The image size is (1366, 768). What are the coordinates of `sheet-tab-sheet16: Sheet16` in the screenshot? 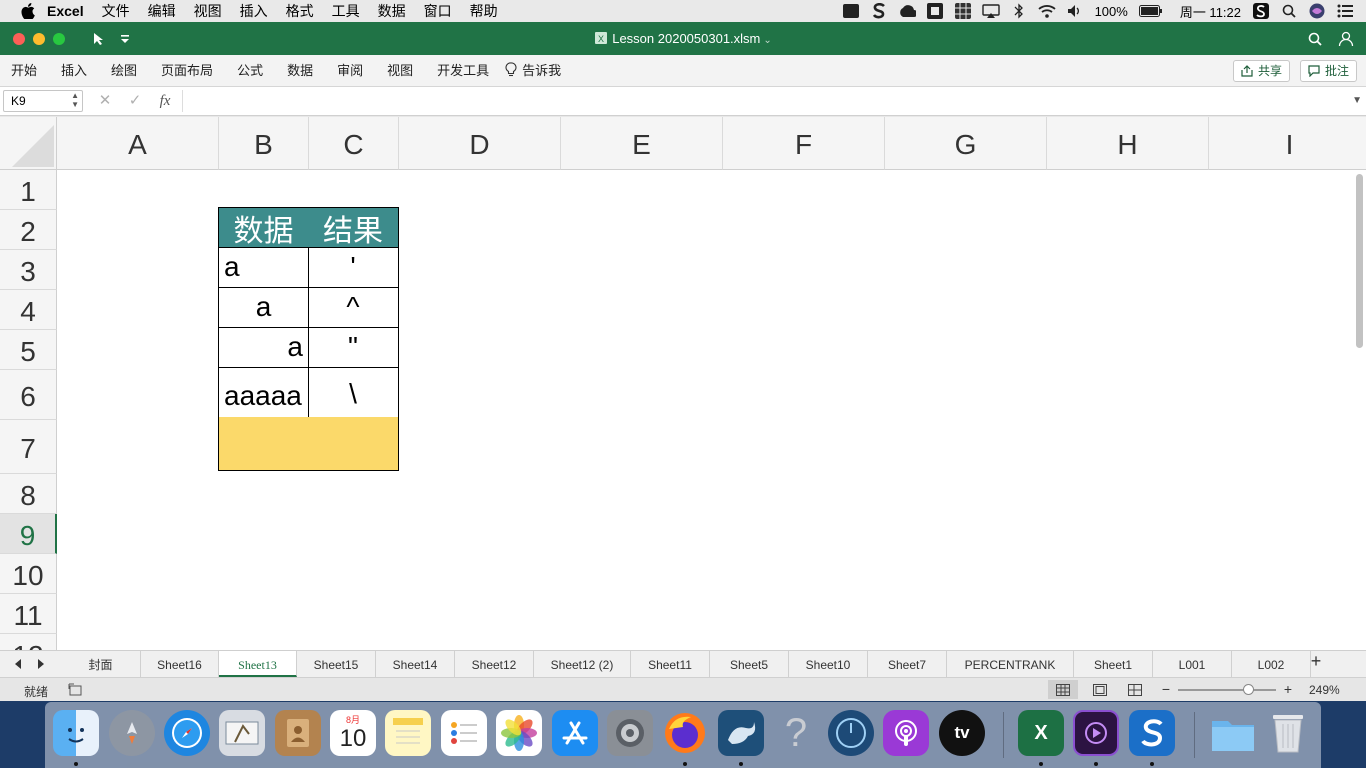 It's located at (180, 664).